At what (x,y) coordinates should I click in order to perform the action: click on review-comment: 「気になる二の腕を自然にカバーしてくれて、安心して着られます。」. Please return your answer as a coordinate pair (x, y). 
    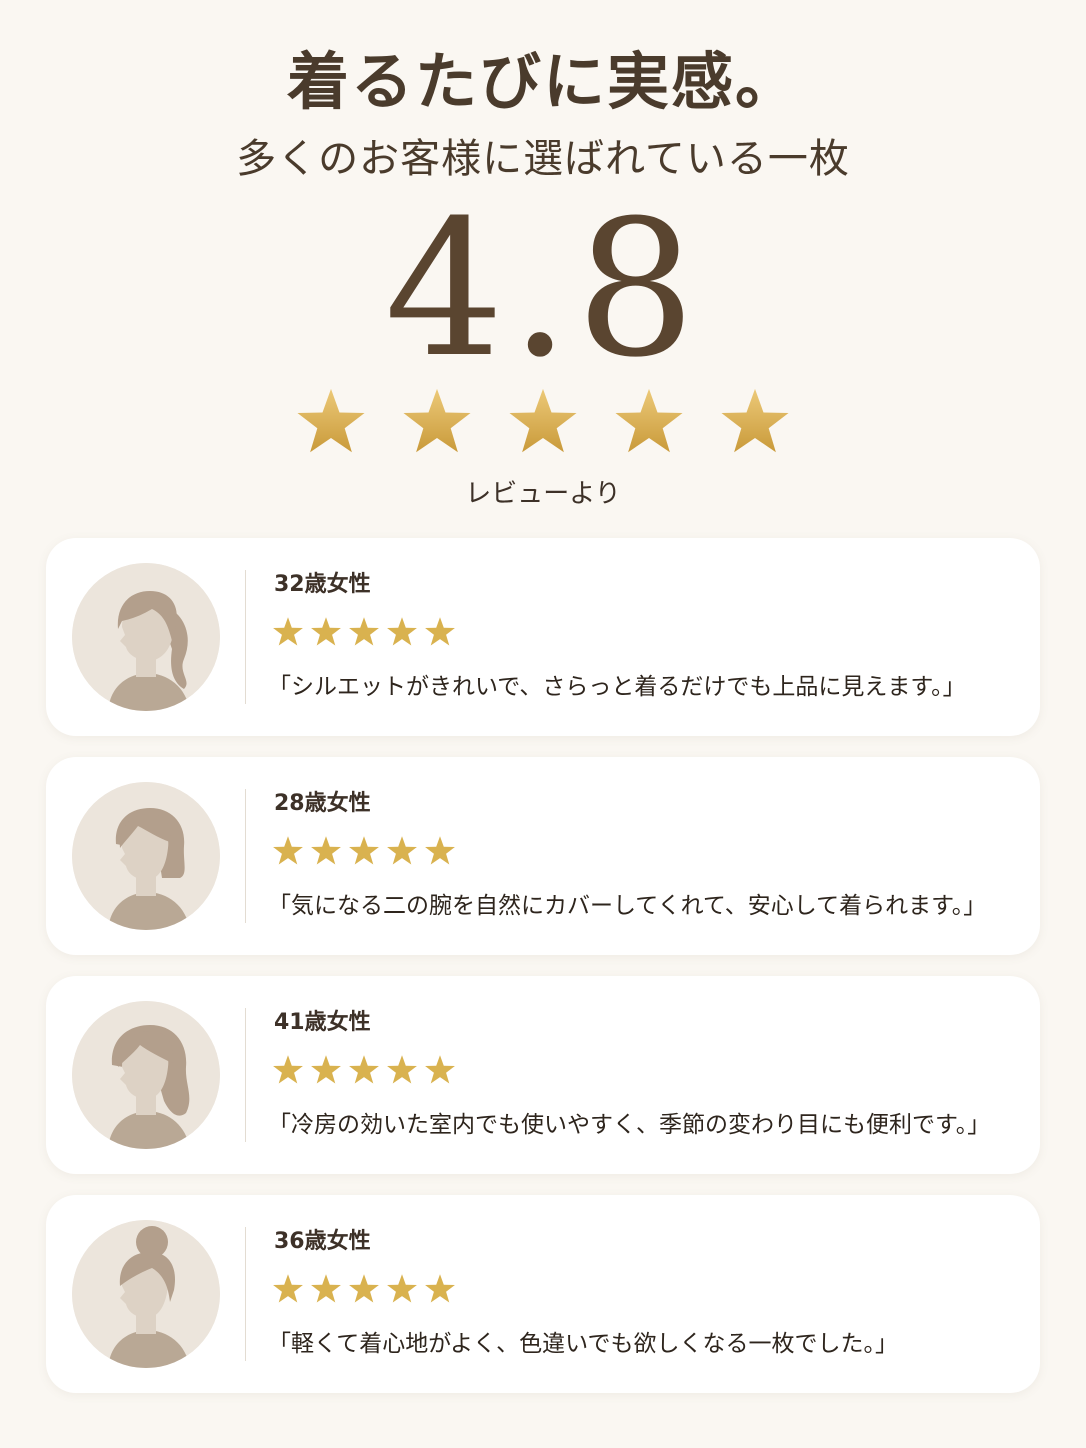
    Looking at the image, I should click on (627, 906).